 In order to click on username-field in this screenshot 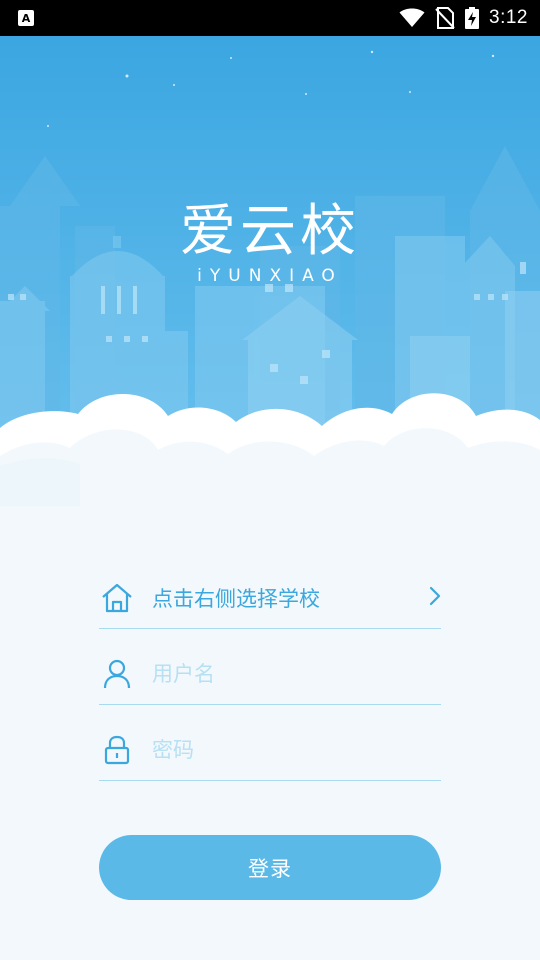, I will do `click(270, 674)`.